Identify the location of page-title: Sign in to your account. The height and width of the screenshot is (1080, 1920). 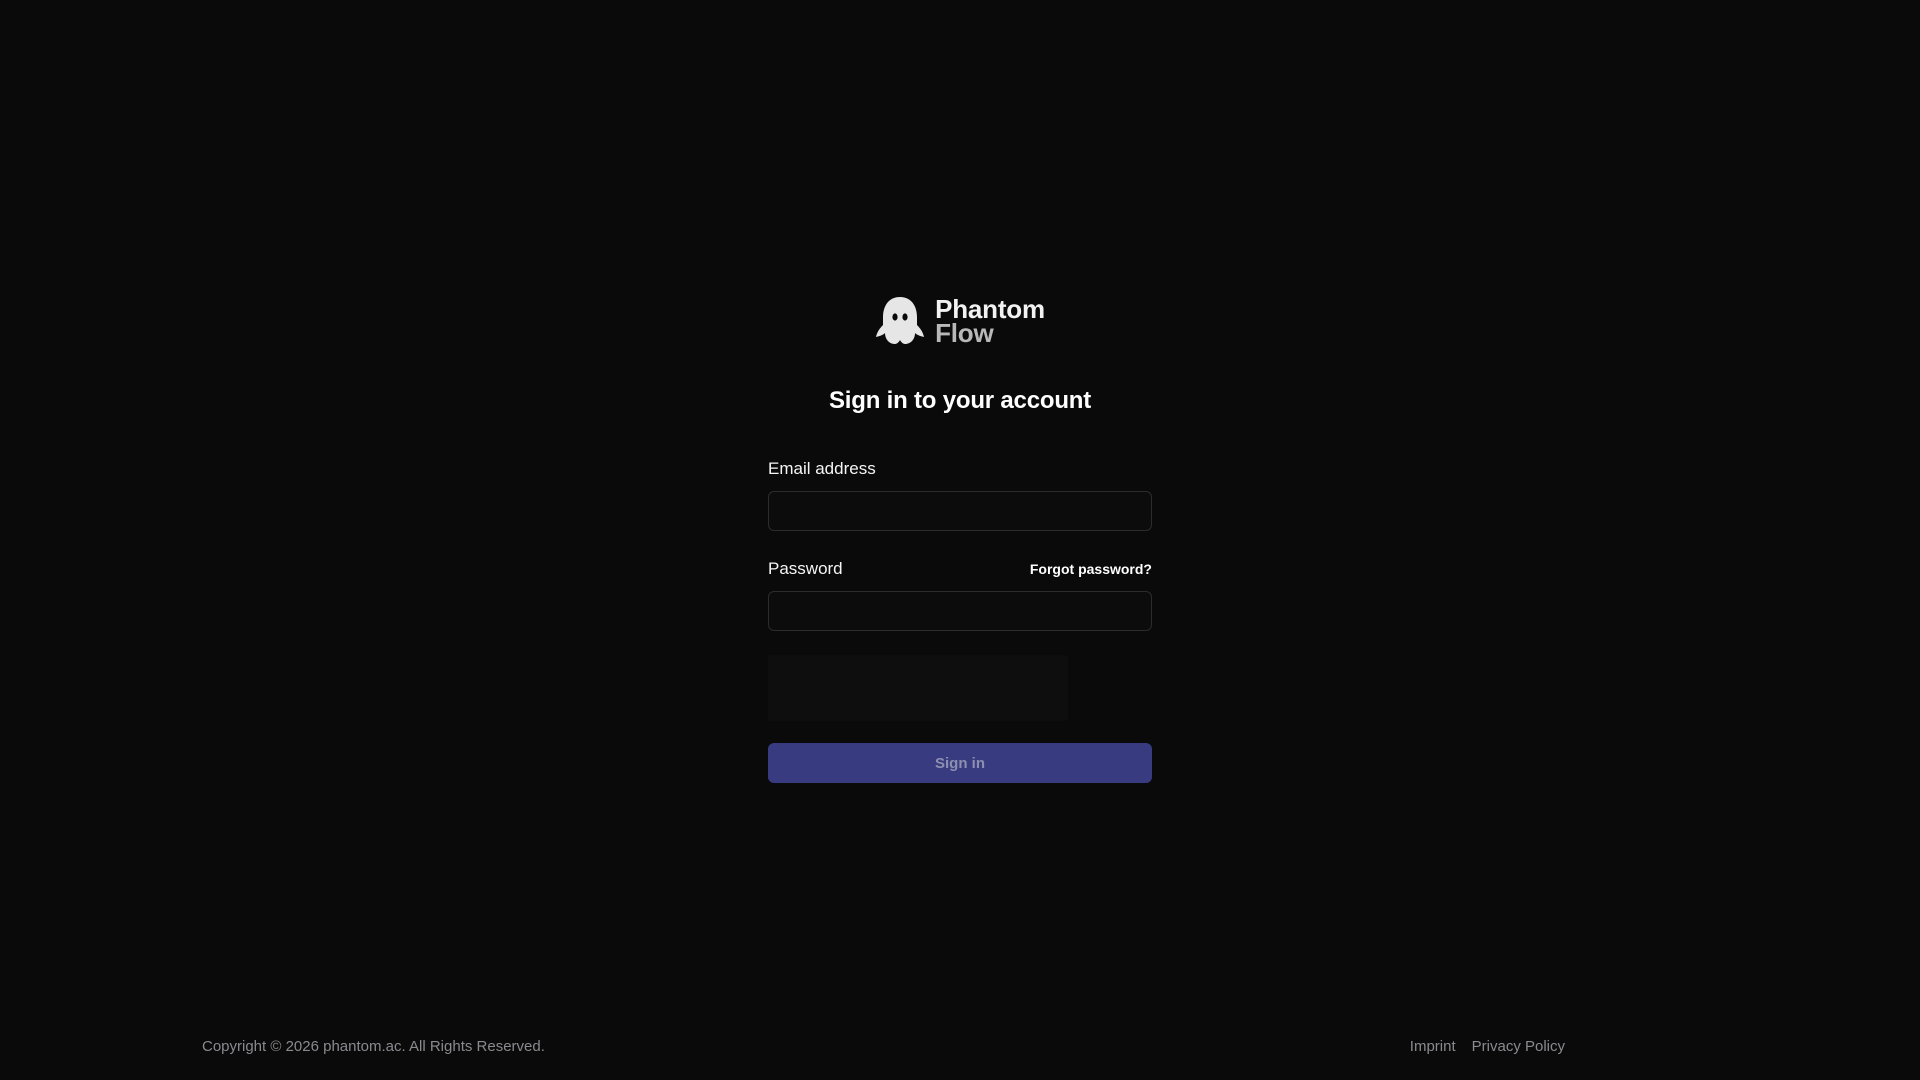
(960, 400).